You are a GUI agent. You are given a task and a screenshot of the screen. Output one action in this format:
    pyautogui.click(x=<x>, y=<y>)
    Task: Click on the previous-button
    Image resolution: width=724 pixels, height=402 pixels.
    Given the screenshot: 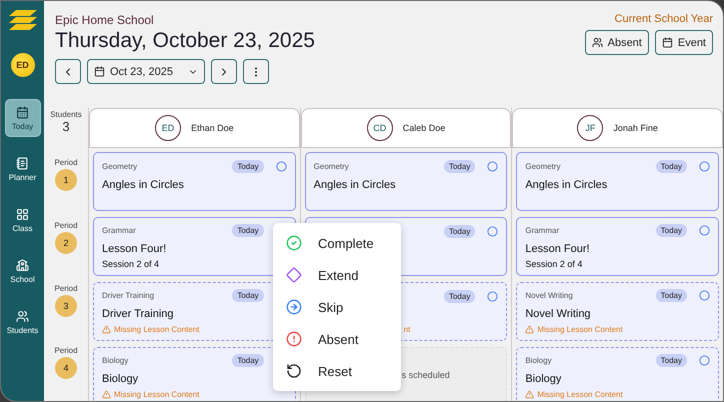 What is the action you would take?
    pyautogui.click(x=68, y=71)
    